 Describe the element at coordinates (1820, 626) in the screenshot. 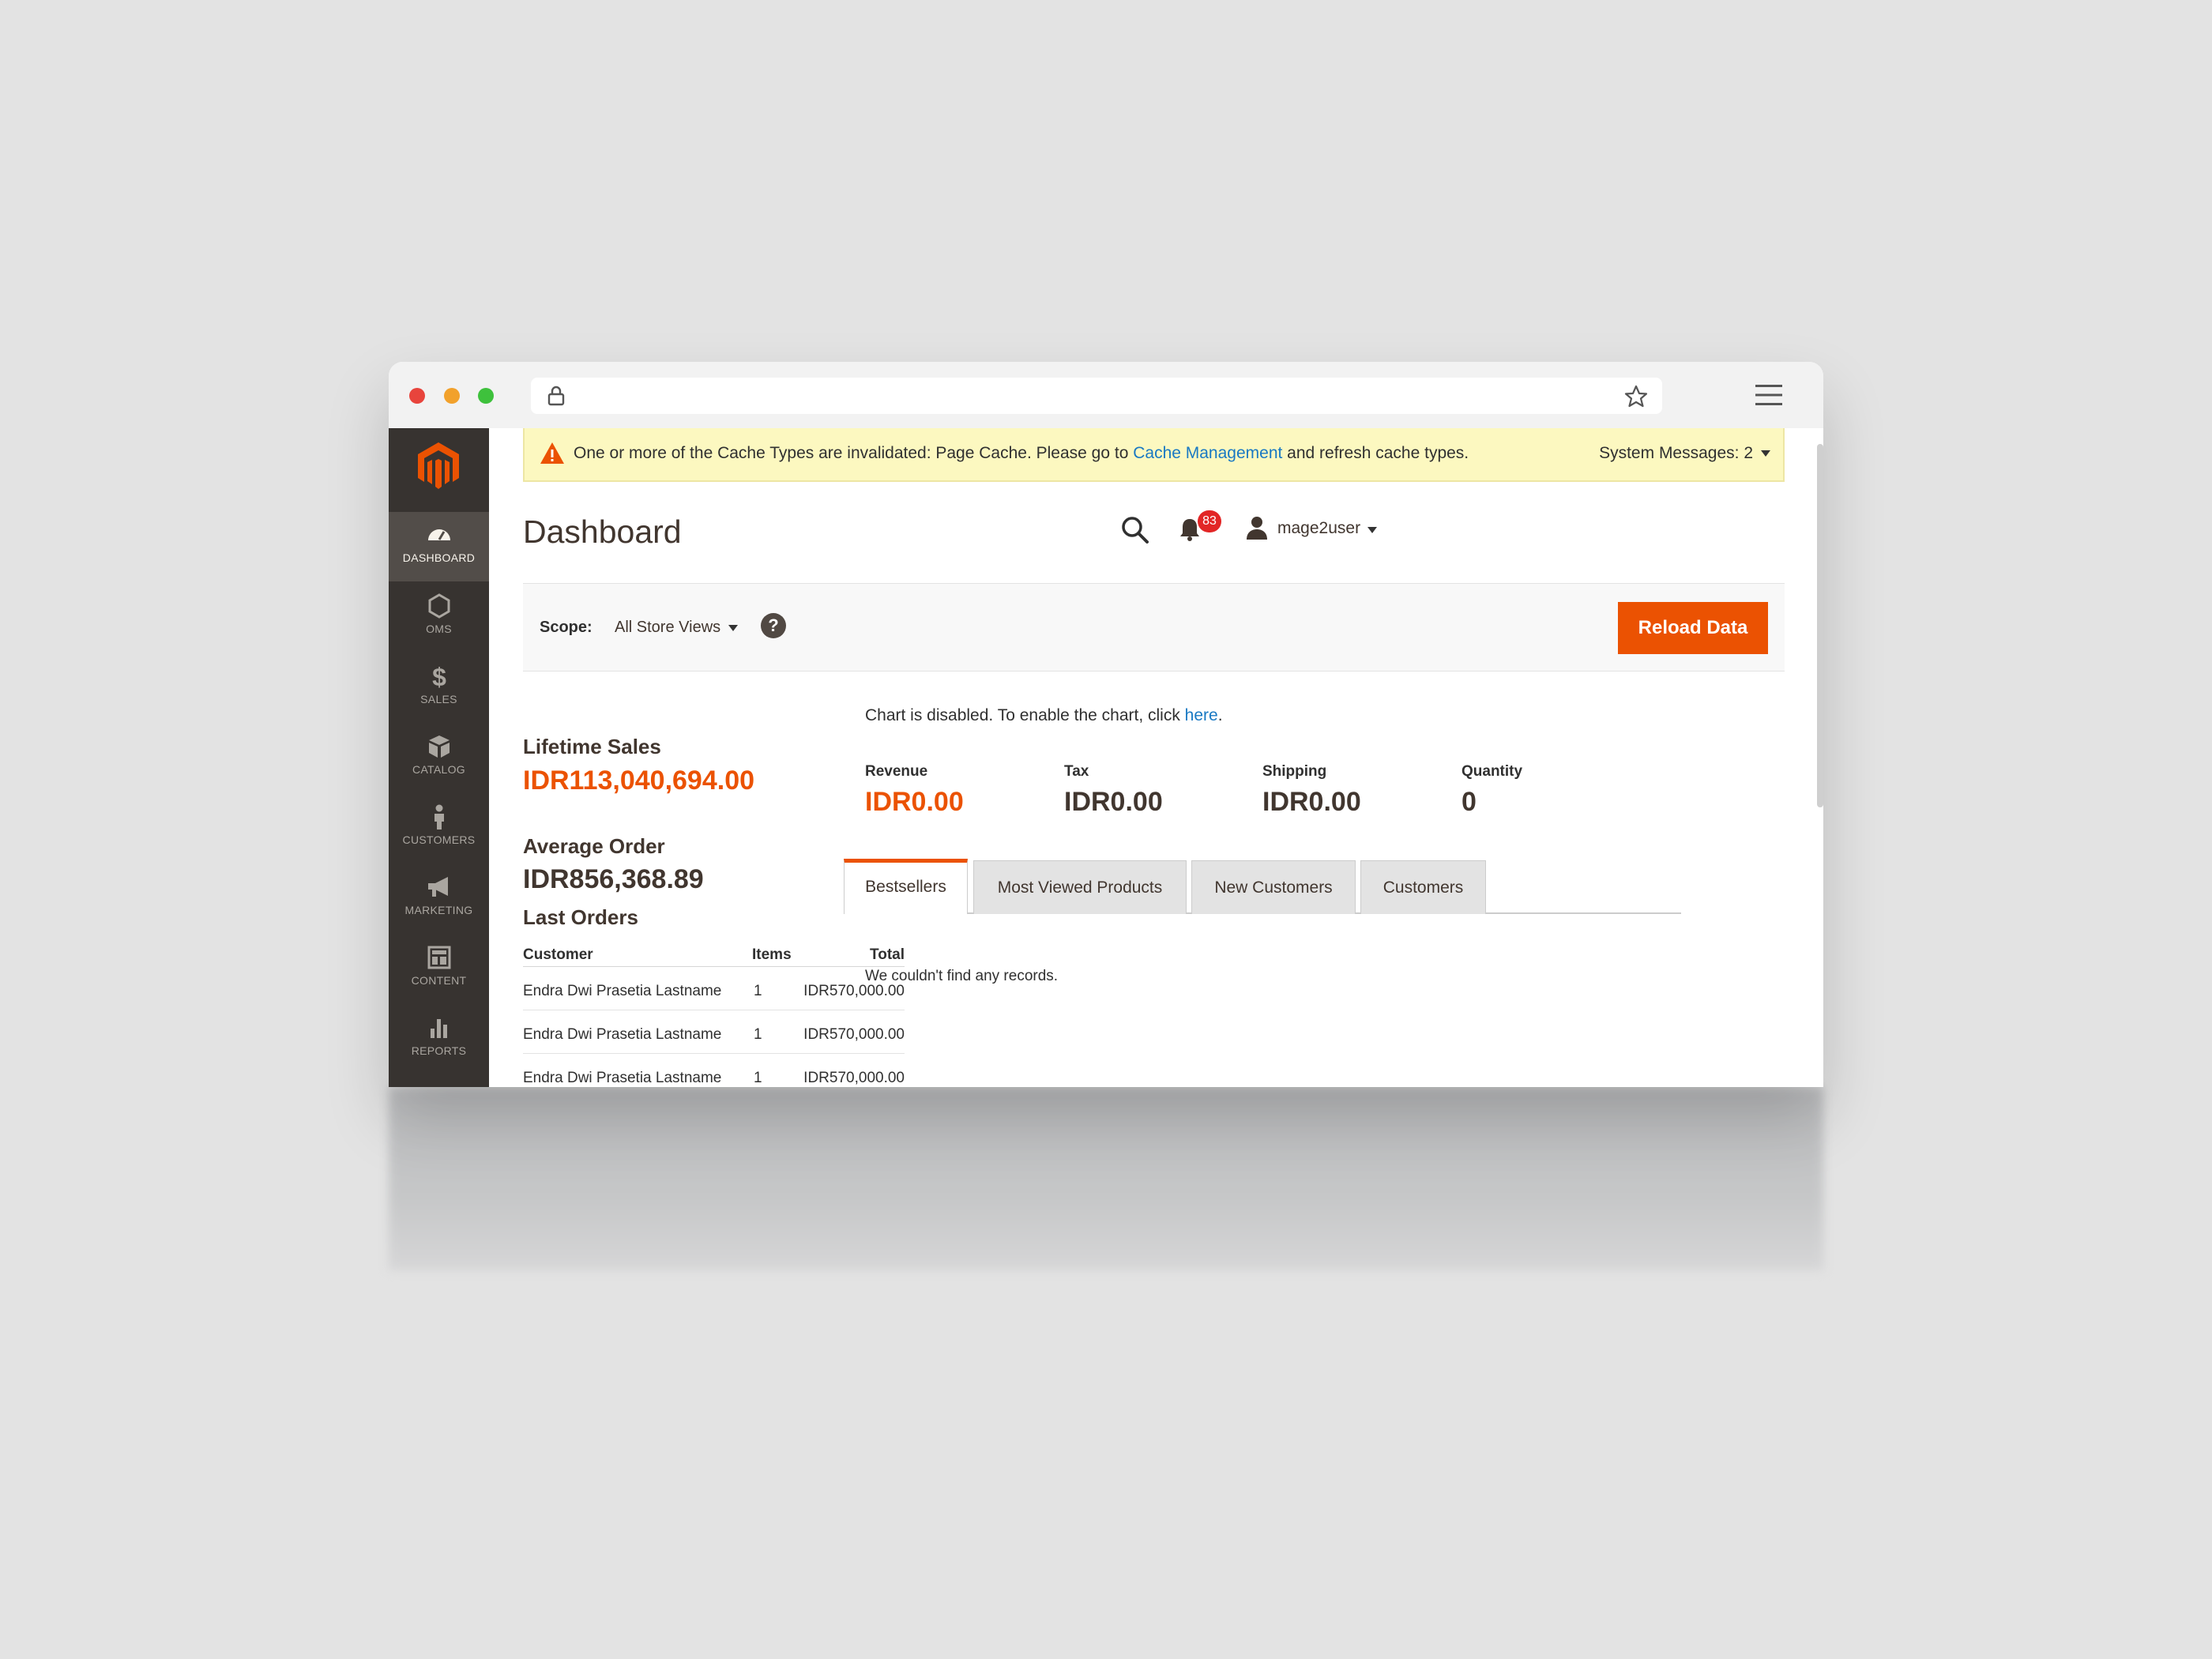

I see `page-scrollbar` at that location.